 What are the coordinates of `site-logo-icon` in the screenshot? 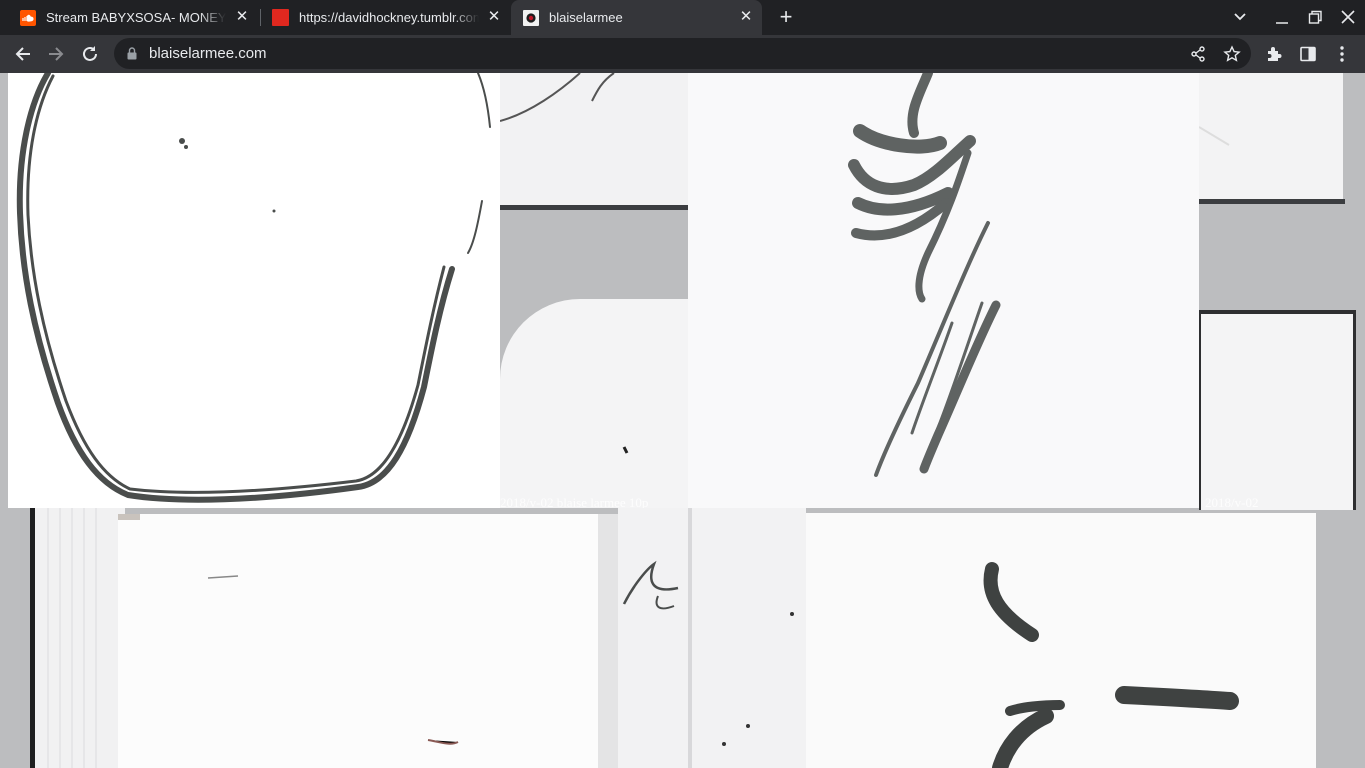 It's located at (531, 17).